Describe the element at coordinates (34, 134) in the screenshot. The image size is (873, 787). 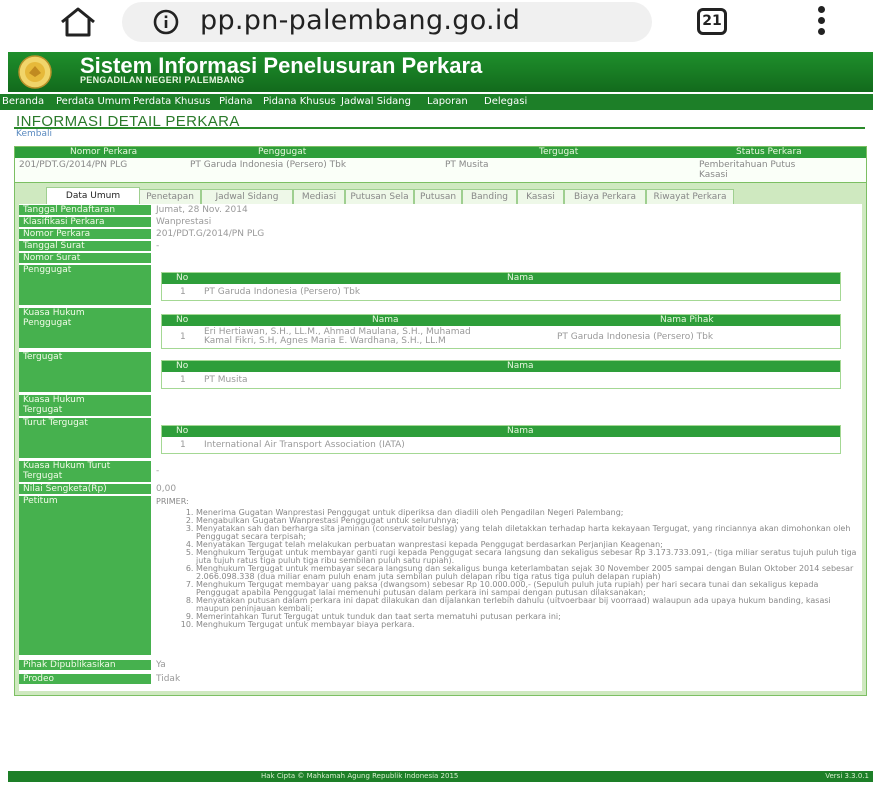
I see `back-link: Kembali` at that location.